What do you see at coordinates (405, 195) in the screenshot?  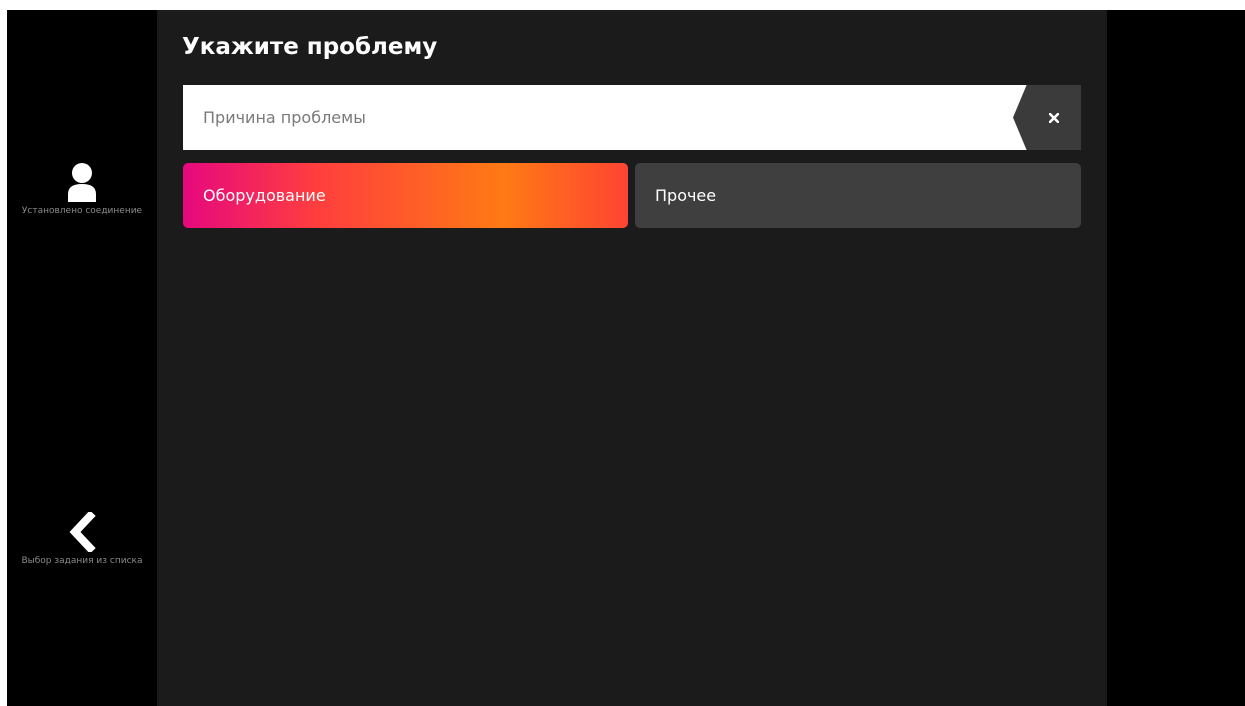 I see `category-equipment-button: Оборудование` at bounding box center [405, 195].